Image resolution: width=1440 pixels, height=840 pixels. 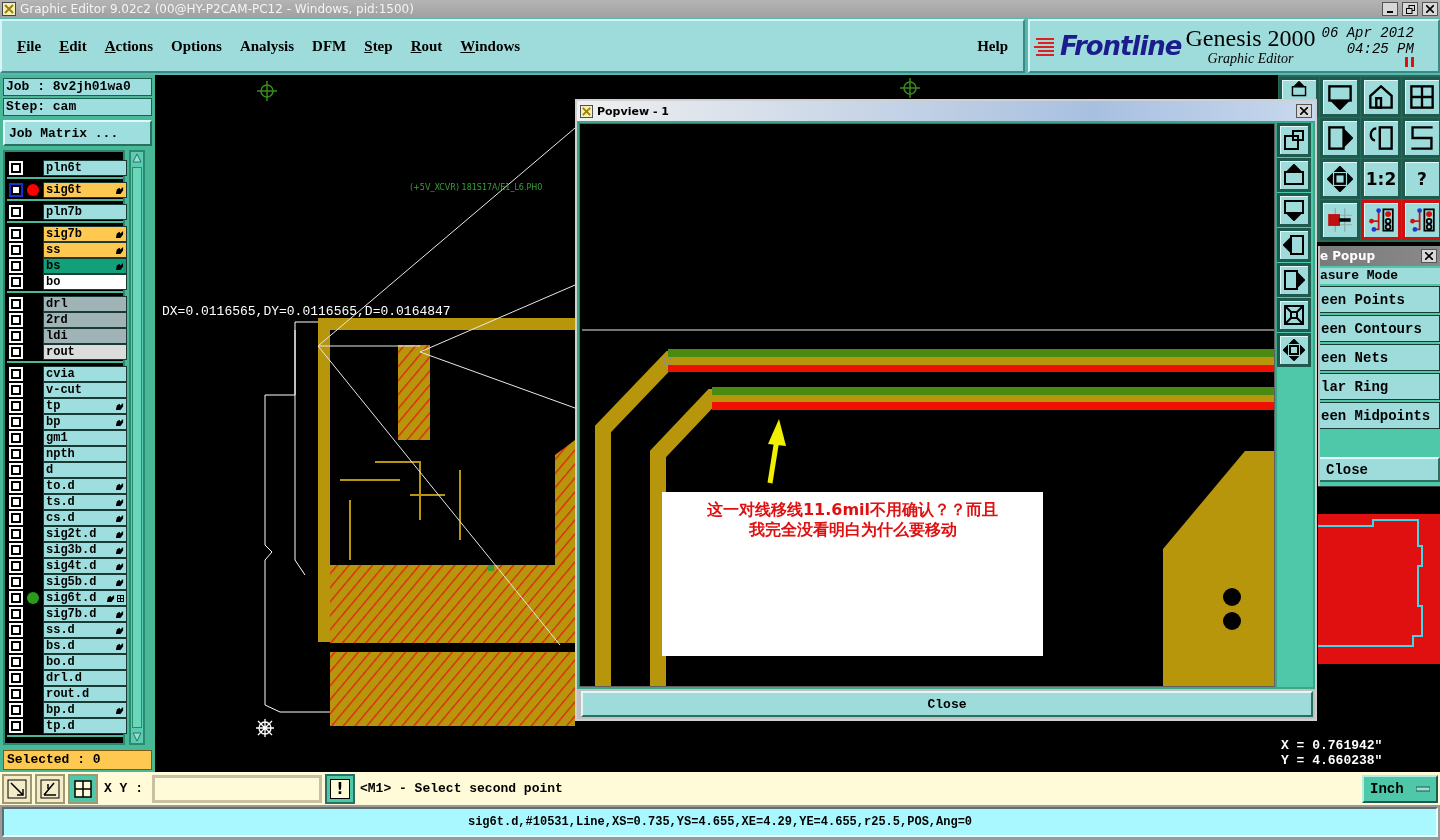 I want to click on menu-item: Step, so click(x=378, y=46).